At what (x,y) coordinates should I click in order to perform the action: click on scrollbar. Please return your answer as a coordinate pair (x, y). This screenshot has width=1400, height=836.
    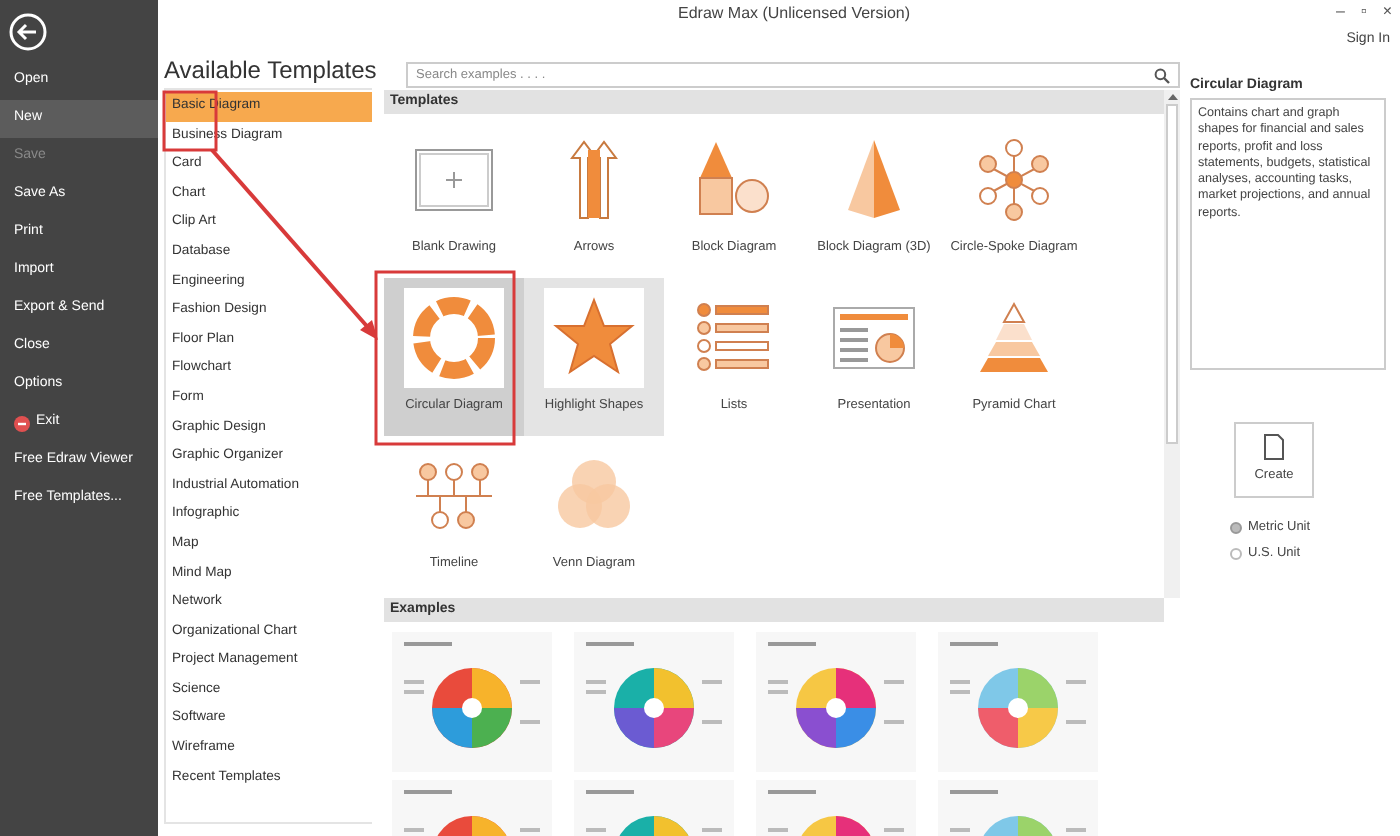
    Looking at the image, I should click on (1172, 344).